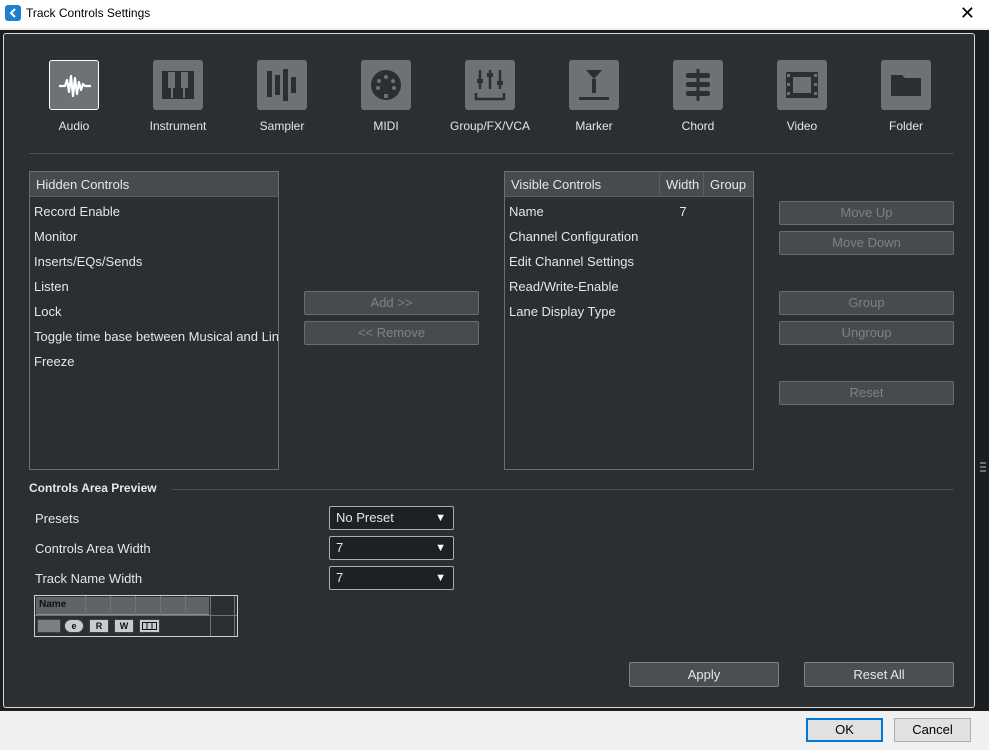 This screenshot has height=750, width=989. I want to click on ungroup-button: Ungroup, so click(866, 333).